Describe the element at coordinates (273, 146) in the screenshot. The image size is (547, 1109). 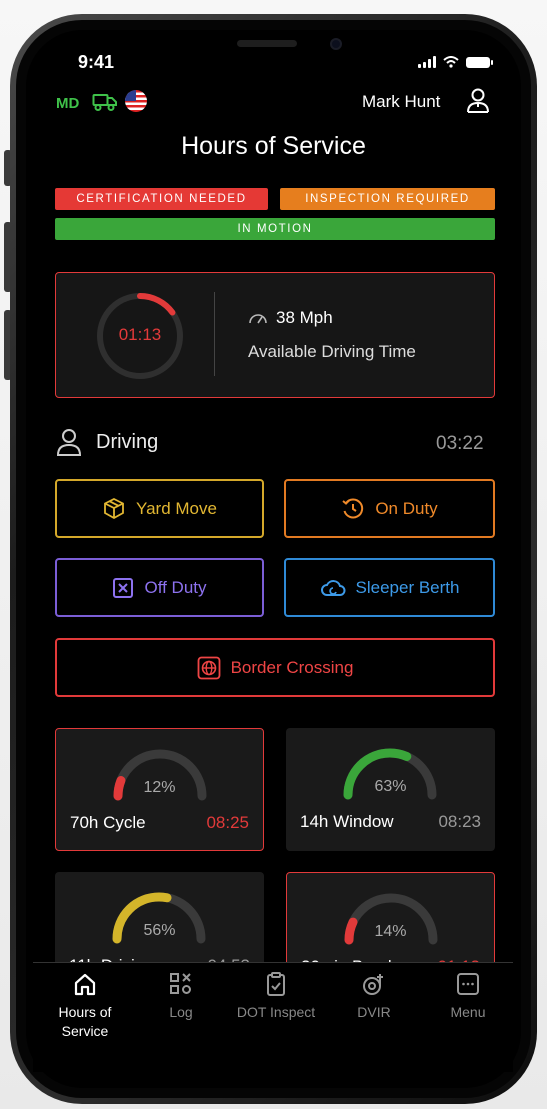
I see `page-title: Hours of Service` at that location.